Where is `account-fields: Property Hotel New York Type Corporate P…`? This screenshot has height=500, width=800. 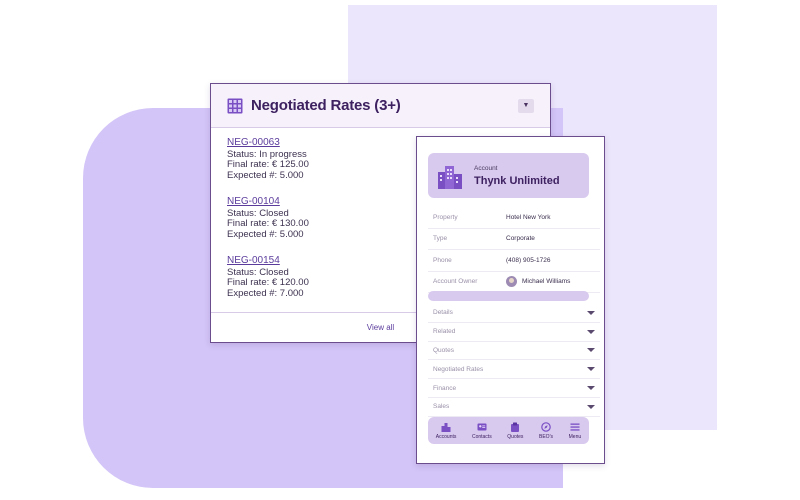 account-fields: Property Hotel New York Type Corporate P… is located at coordinates (514, 250).